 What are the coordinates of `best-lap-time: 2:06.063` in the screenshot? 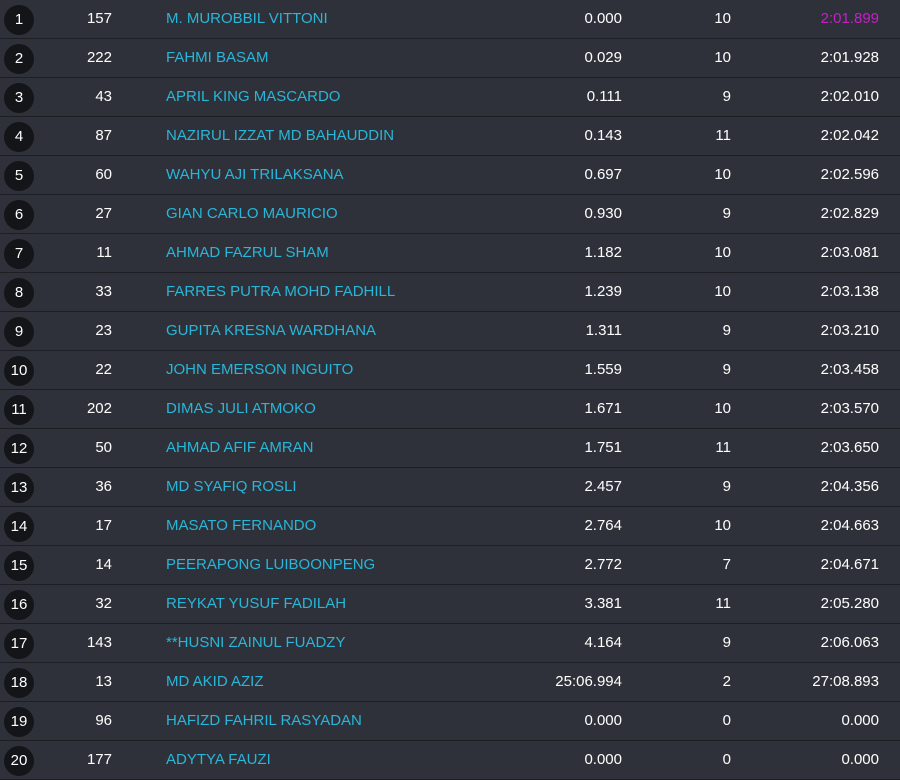 It's located at (849, 642).